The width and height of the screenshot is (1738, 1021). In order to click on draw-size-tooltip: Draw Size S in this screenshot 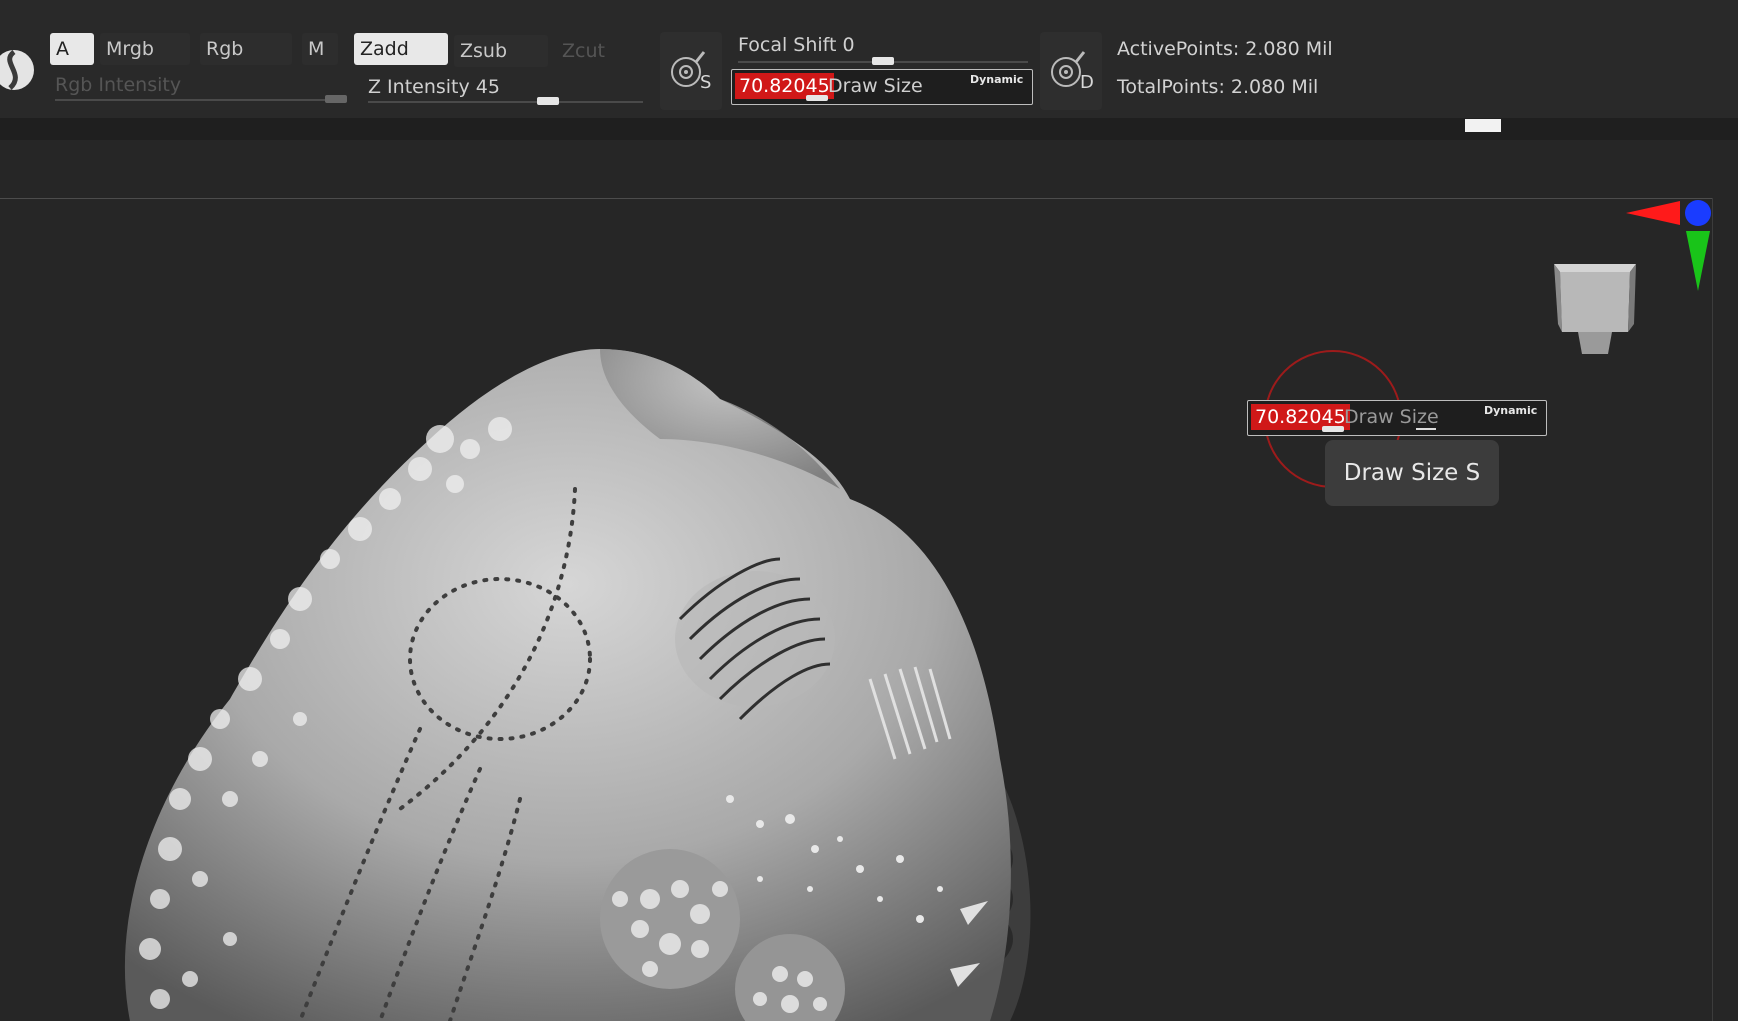, I will do `click(1412, 473)`.